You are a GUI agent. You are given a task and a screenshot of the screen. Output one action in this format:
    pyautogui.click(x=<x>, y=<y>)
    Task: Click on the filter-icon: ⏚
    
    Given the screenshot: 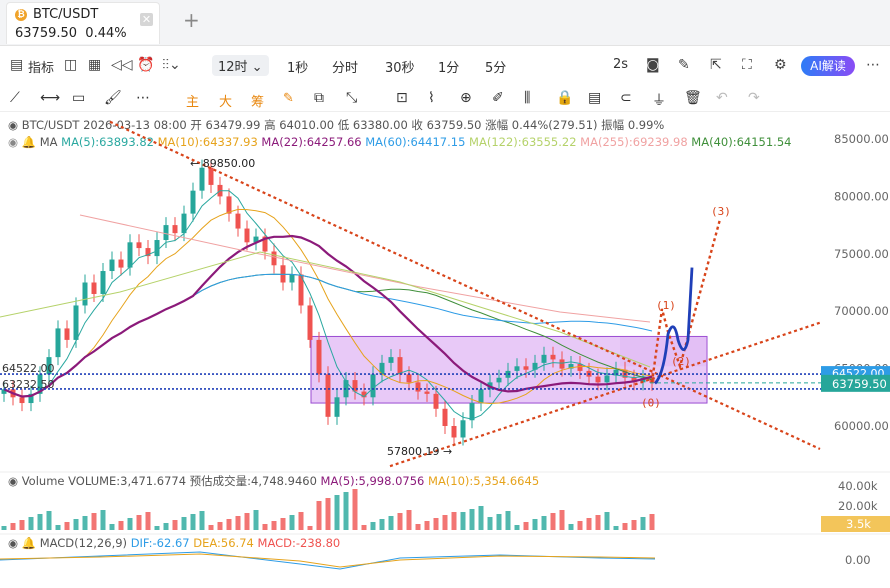 What is the action you would take?
    pyautogui.click(x=659, y=100)
    